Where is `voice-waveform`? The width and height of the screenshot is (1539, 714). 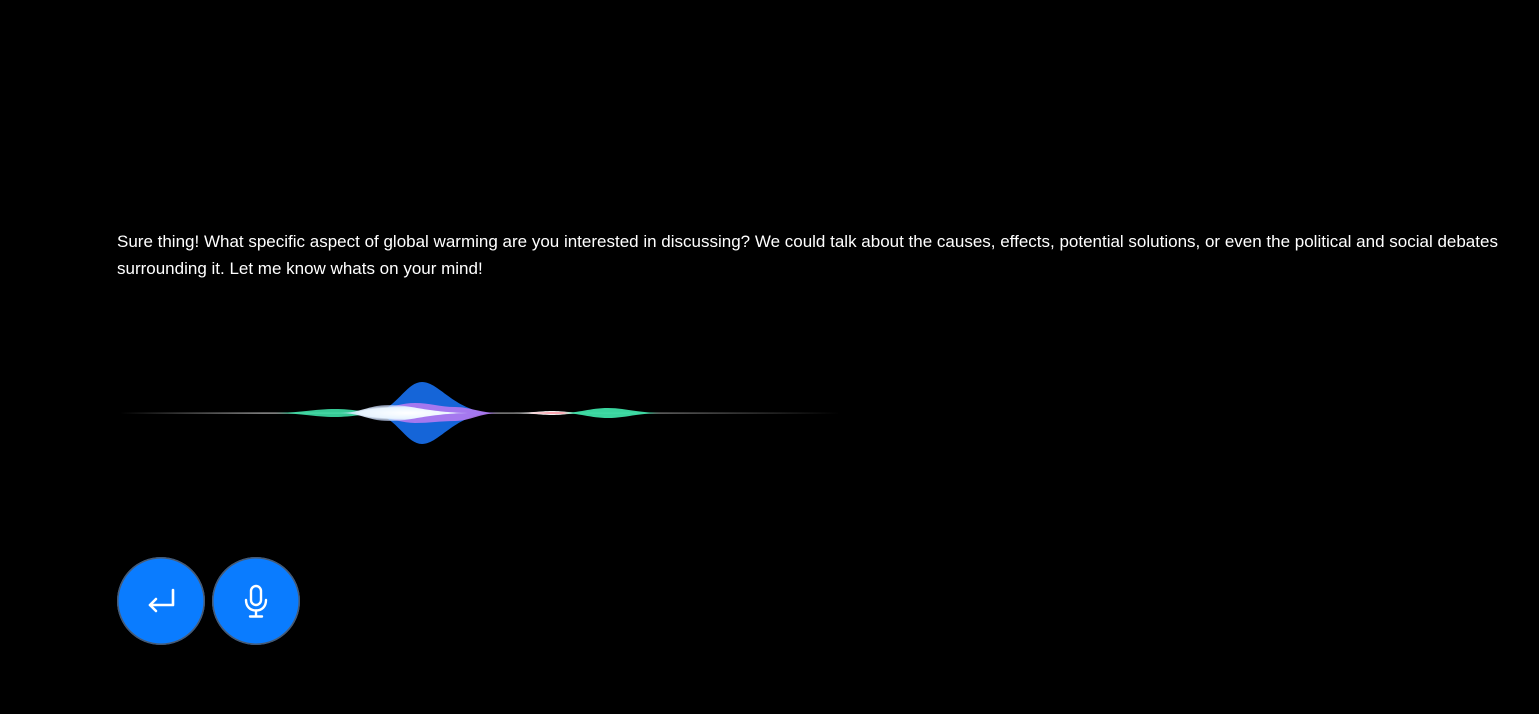 voice-waveform is located at coordinates (480, 413).